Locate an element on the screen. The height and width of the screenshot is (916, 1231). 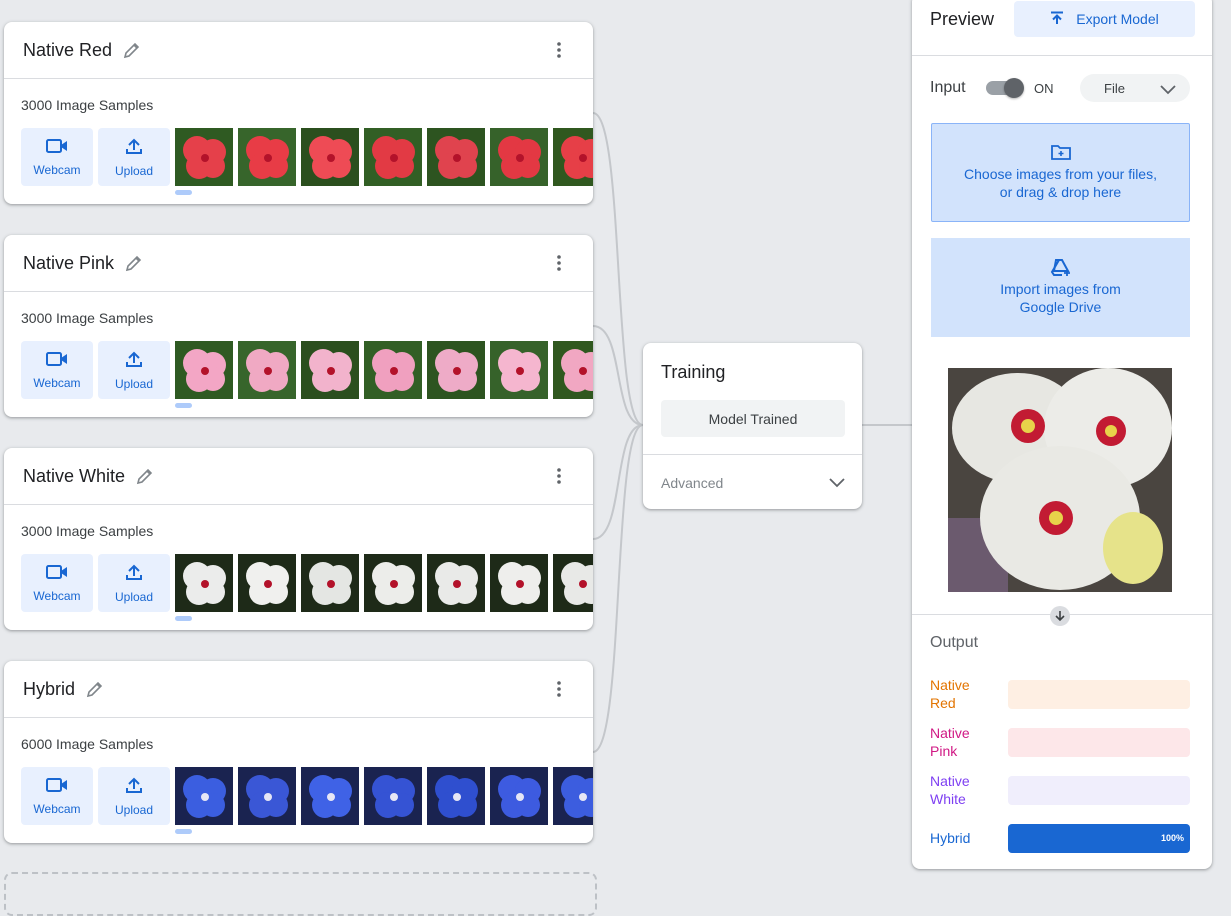
chevron-down-icon is located at coordinates (837, 484).